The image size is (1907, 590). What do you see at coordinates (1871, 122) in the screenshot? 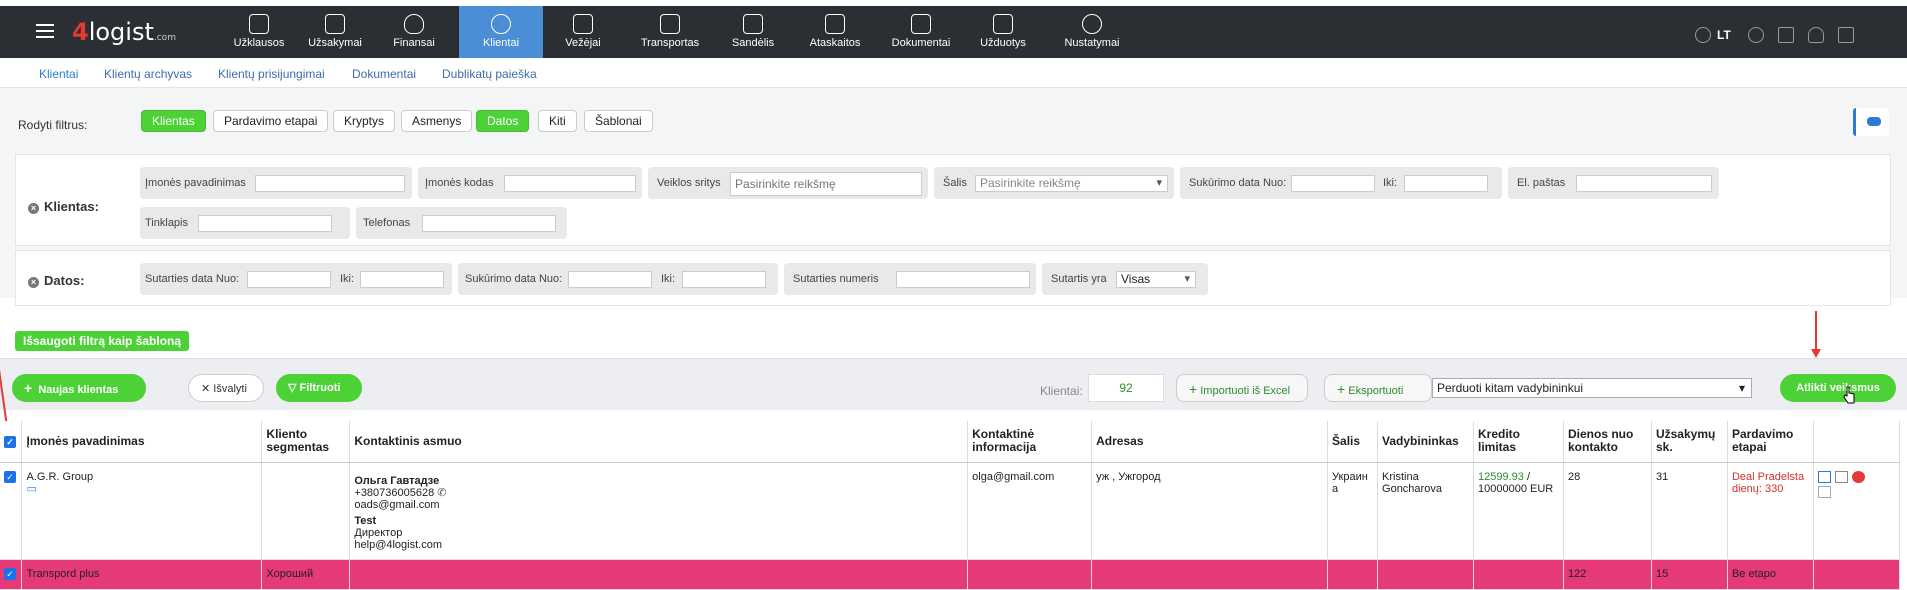
I see `robot-assistant-icon` at bounding box center [1871, 122].